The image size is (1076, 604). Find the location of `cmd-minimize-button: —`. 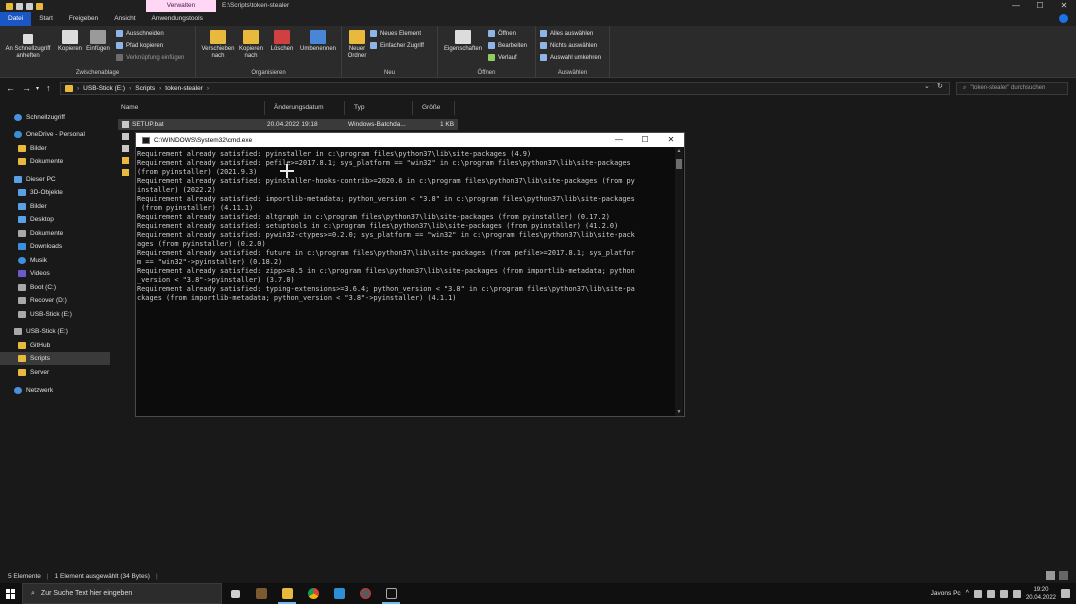

cmd-minimize-button: — is located at coordinates (619, 140).